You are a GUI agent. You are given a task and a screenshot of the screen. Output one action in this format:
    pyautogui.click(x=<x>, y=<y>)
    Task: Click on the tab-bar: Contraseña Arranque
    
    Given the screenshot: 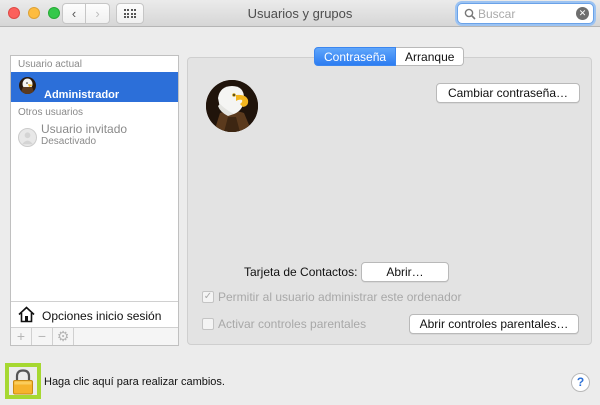 What is the action you would take?
    pyautogui.click(x=389, y=56)
    